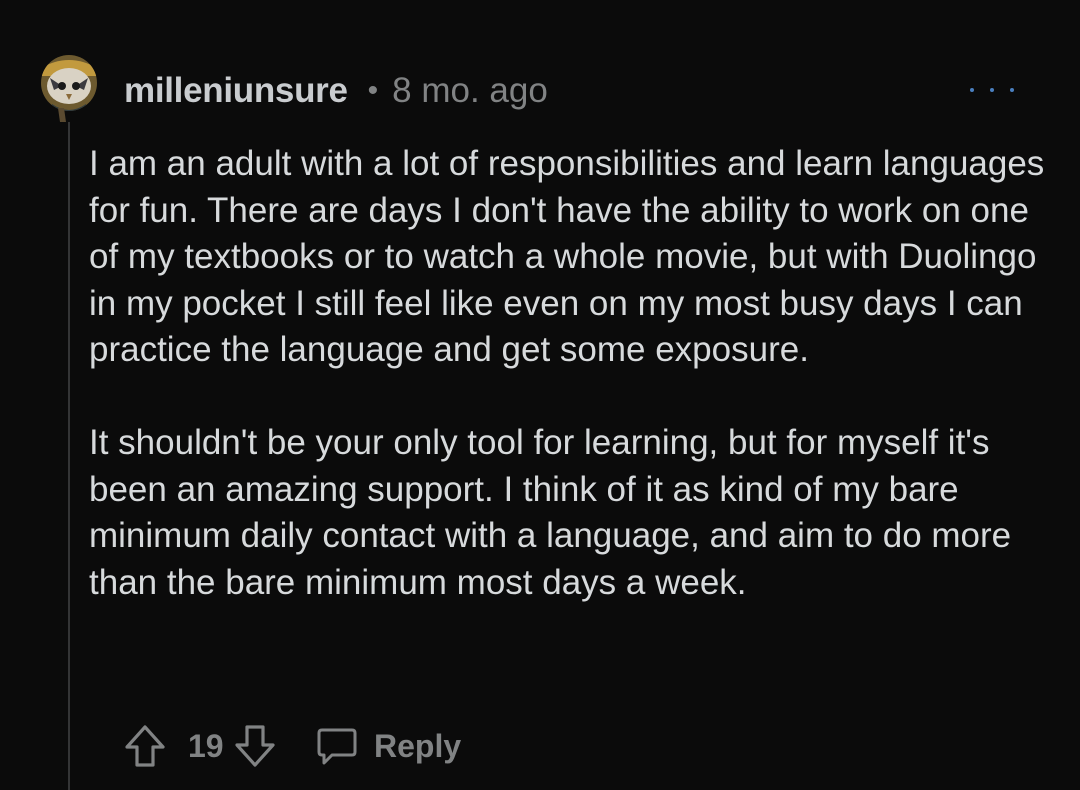 This screenshot has width=1080, height=790. I want to click on avatar-image, so click(69, 88).